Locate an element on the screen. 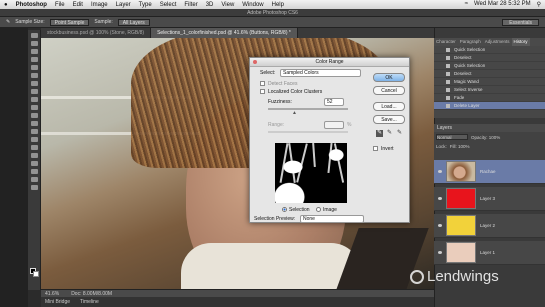 The height and width of the screenshot is (307, 545). add-to-sample-eyedropper-icon: ✎ is located at coordinates (389, 133).